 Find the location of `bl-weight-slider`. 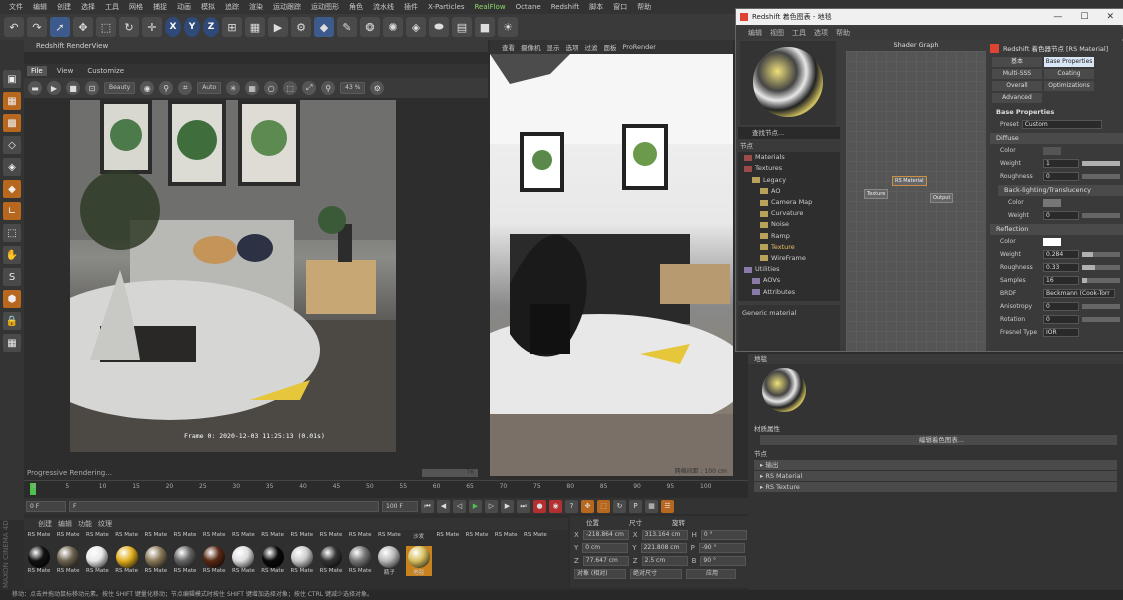

bl-weight-slider is located at coordinates (1101, 215).